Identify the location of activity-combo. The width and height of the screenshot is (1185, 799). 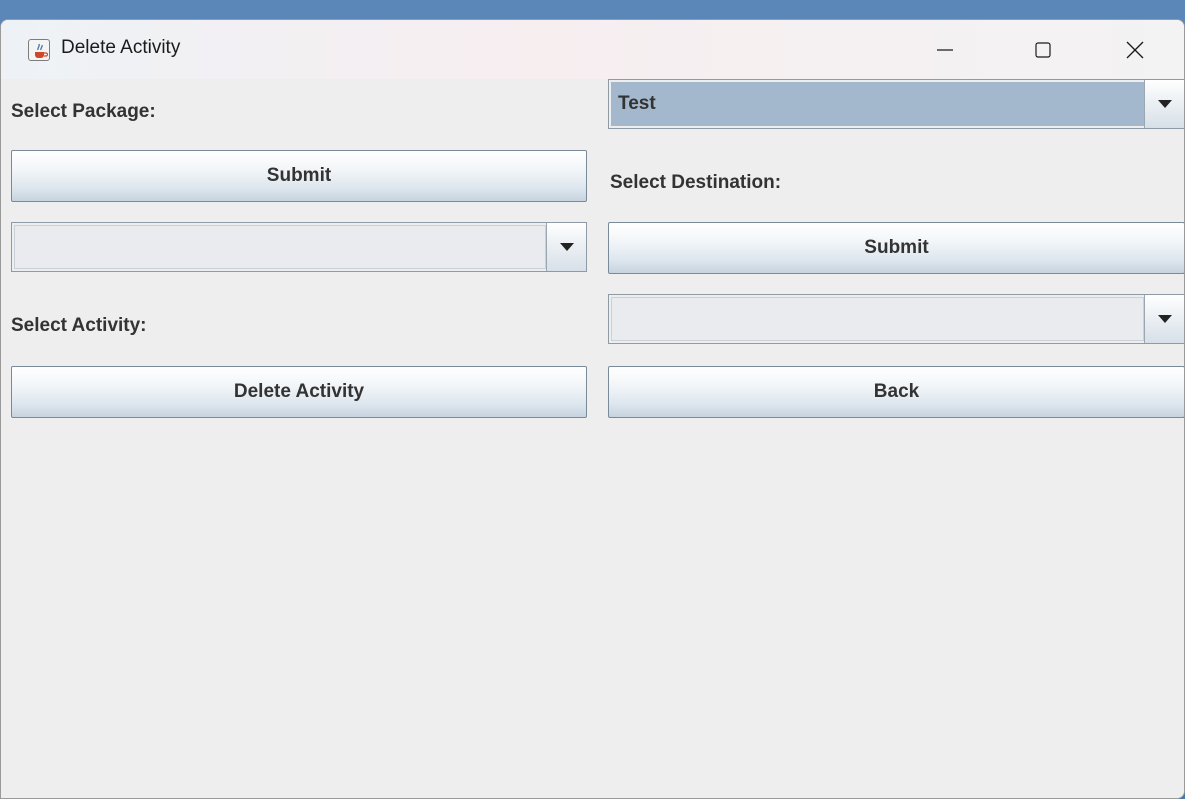
(299, 247).